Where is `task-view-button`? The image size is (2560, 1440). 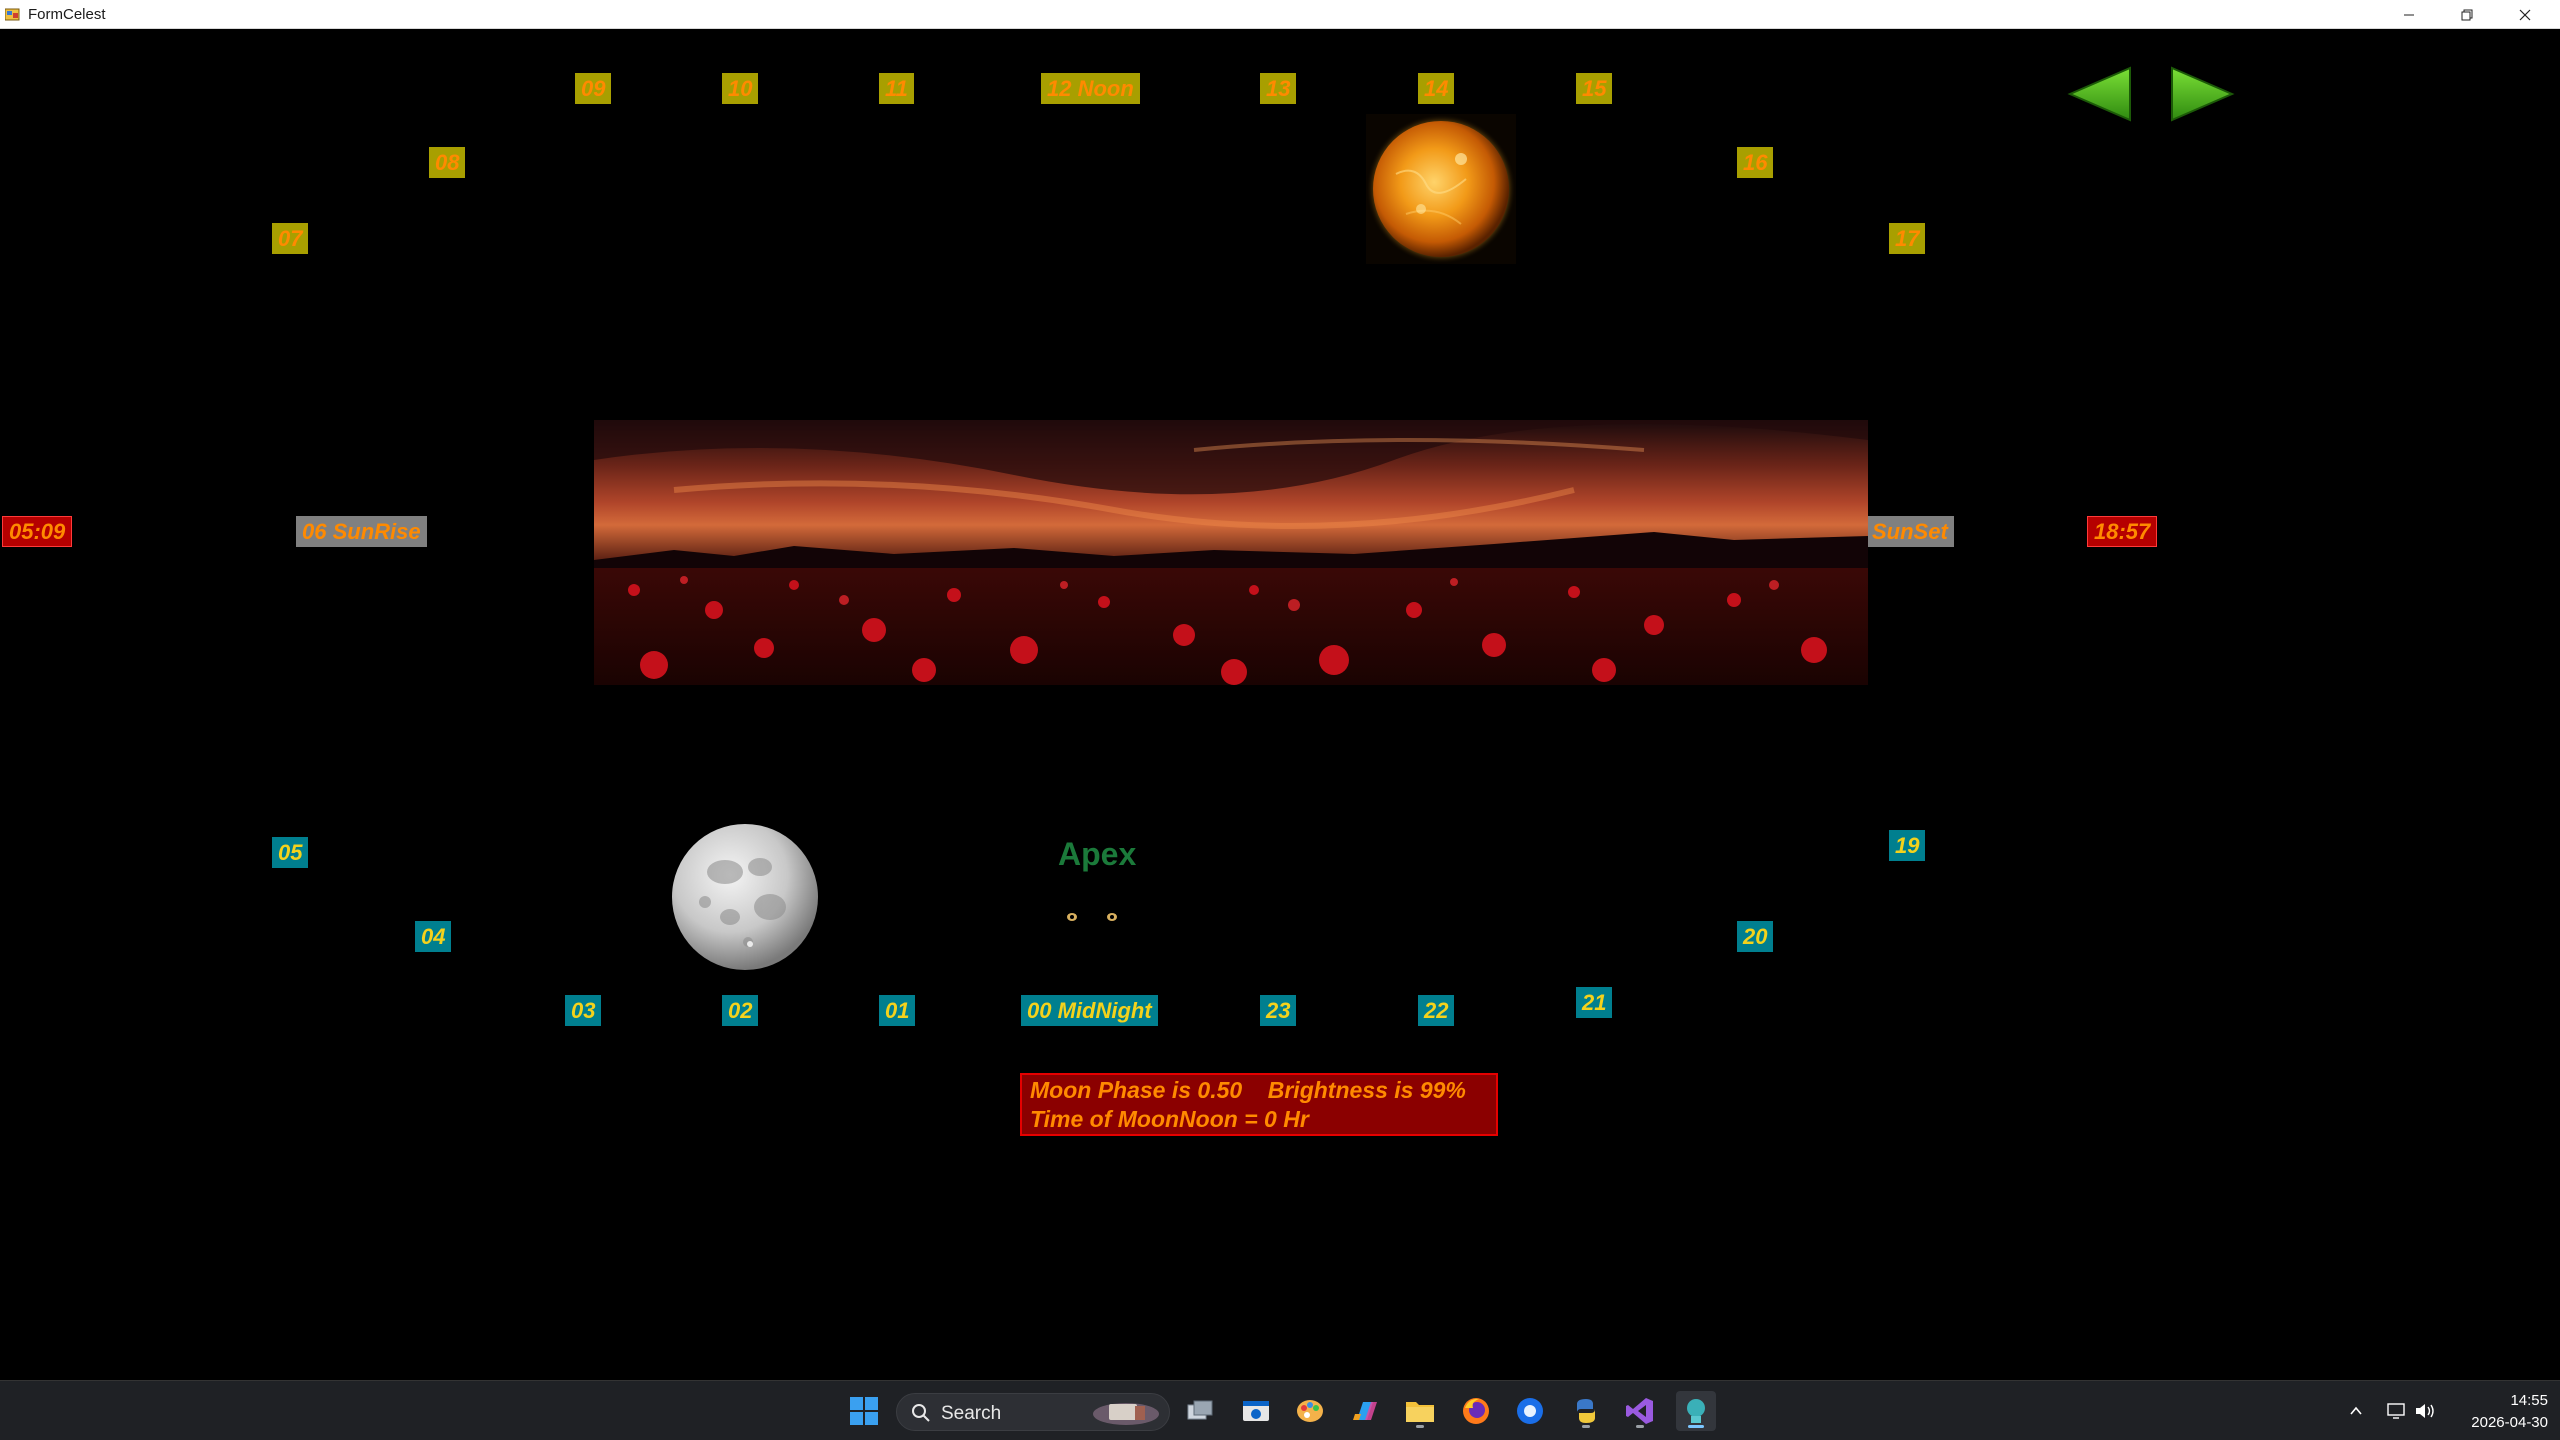
task-view-button is located at coordinates (1200, 1411).